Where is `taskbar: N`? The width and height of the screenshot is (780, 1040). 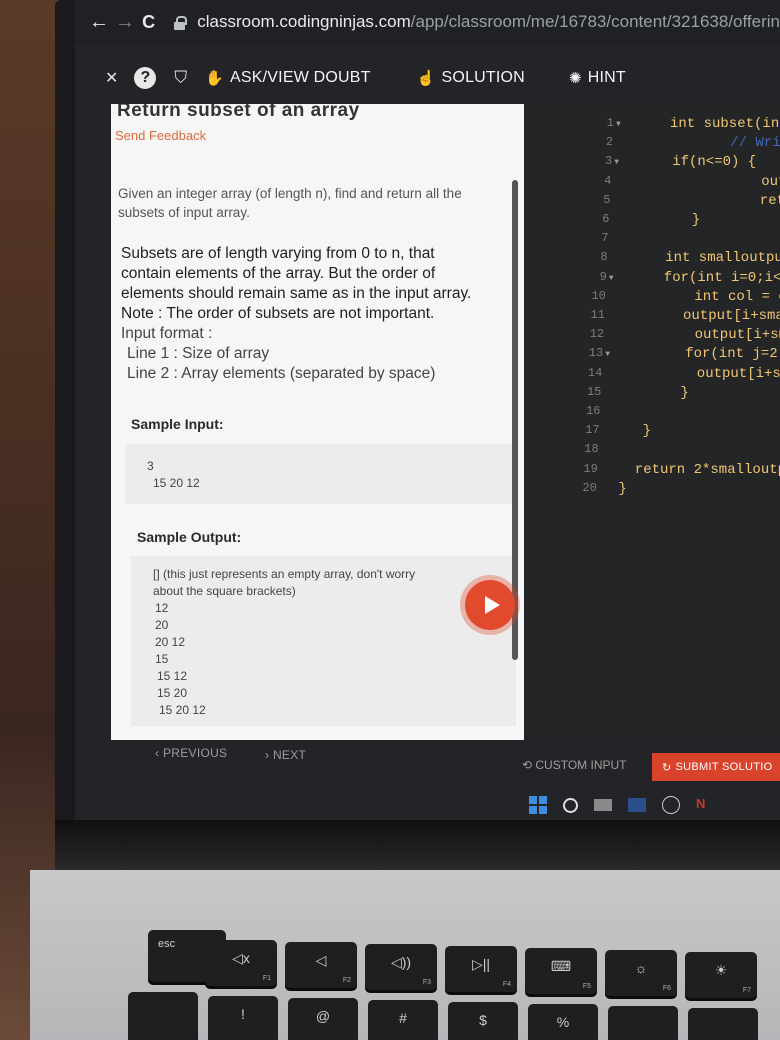
taskbar: N is located at coordinates (647, 805).